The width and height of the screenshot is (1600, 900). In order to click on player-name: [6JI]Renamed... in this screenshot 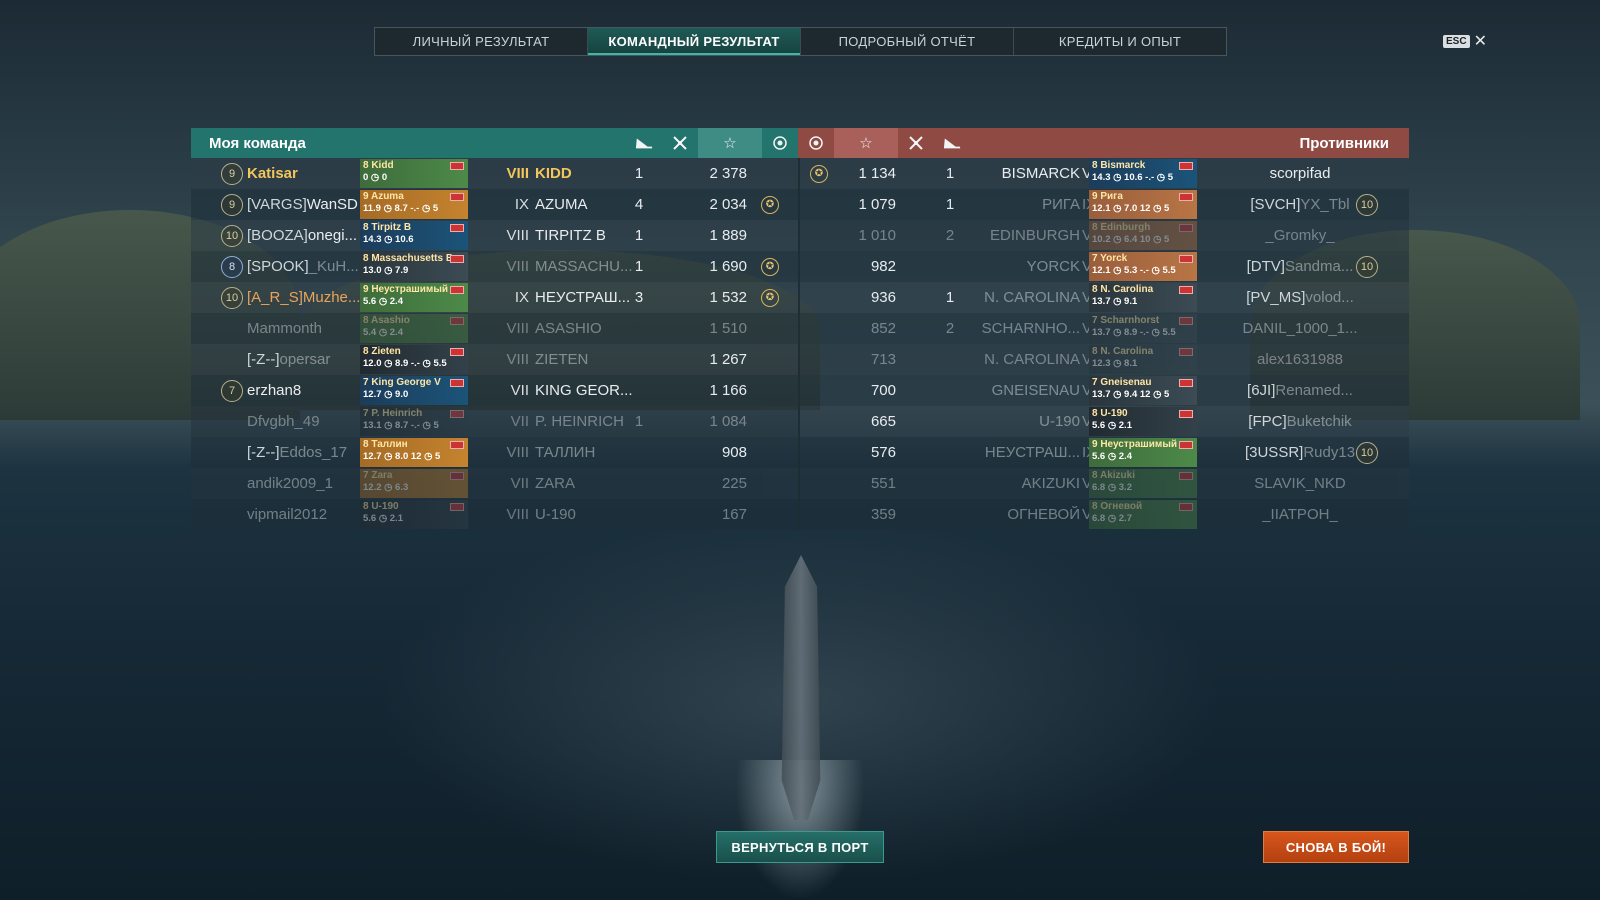, I will do `click(1300, 390)`.